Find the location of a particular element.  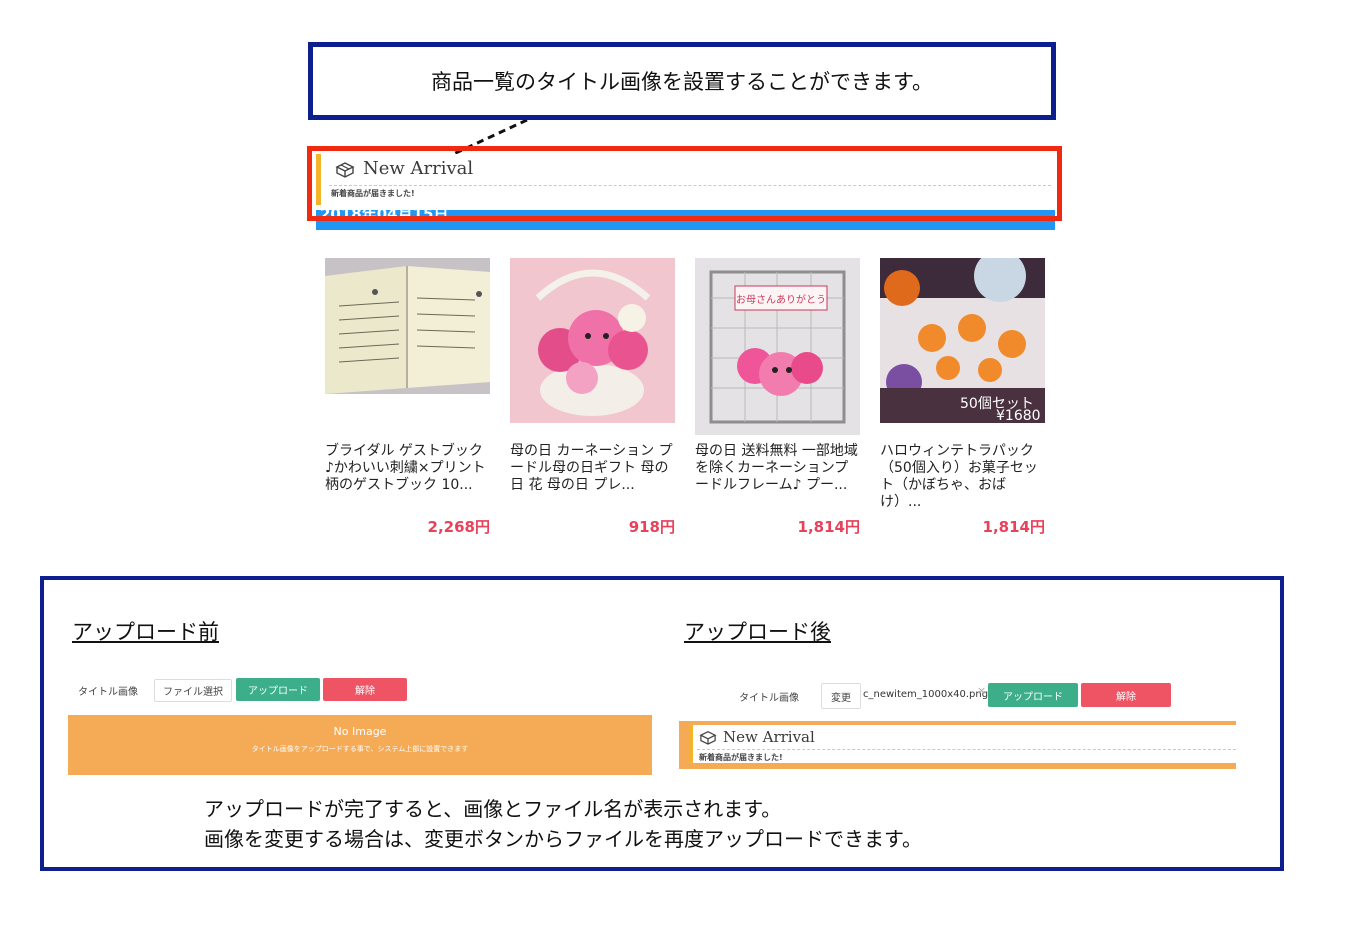

preview-subtitle: 新着商品が届きました! is located at coordinates (741, 757).